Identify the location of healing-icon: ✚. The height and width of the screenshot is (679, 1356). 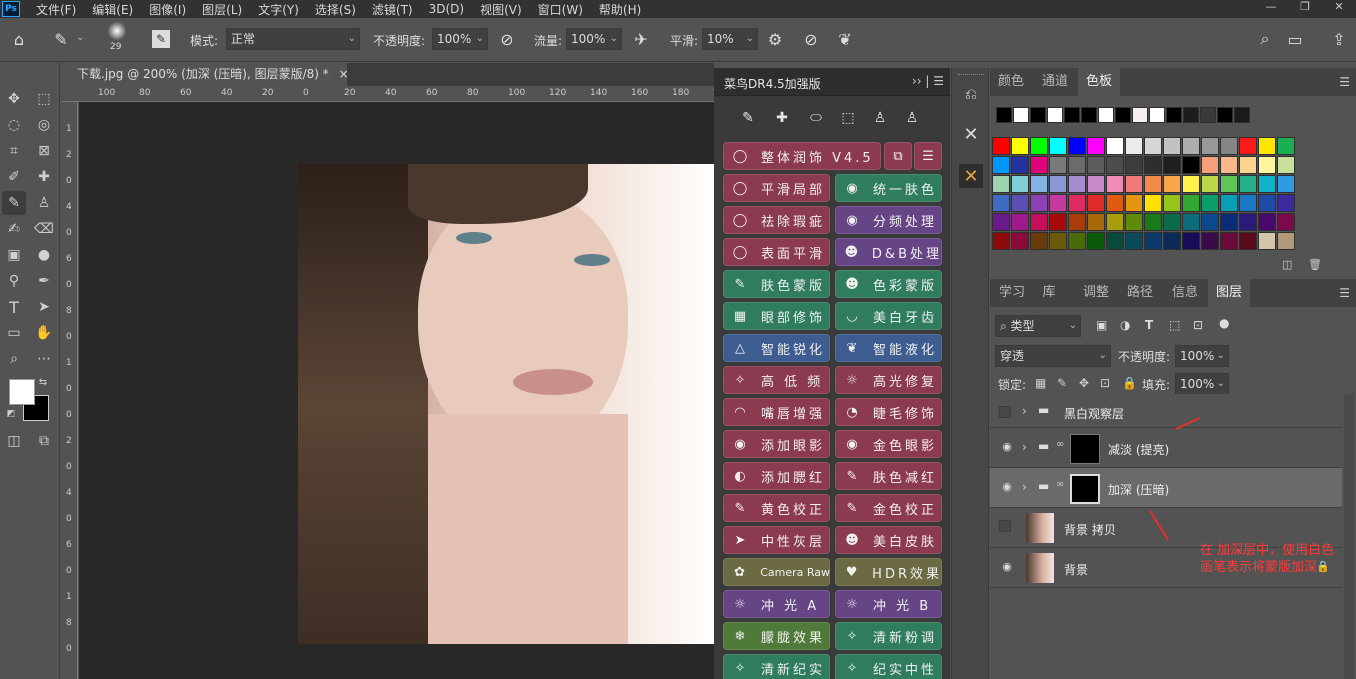
(782, 121).